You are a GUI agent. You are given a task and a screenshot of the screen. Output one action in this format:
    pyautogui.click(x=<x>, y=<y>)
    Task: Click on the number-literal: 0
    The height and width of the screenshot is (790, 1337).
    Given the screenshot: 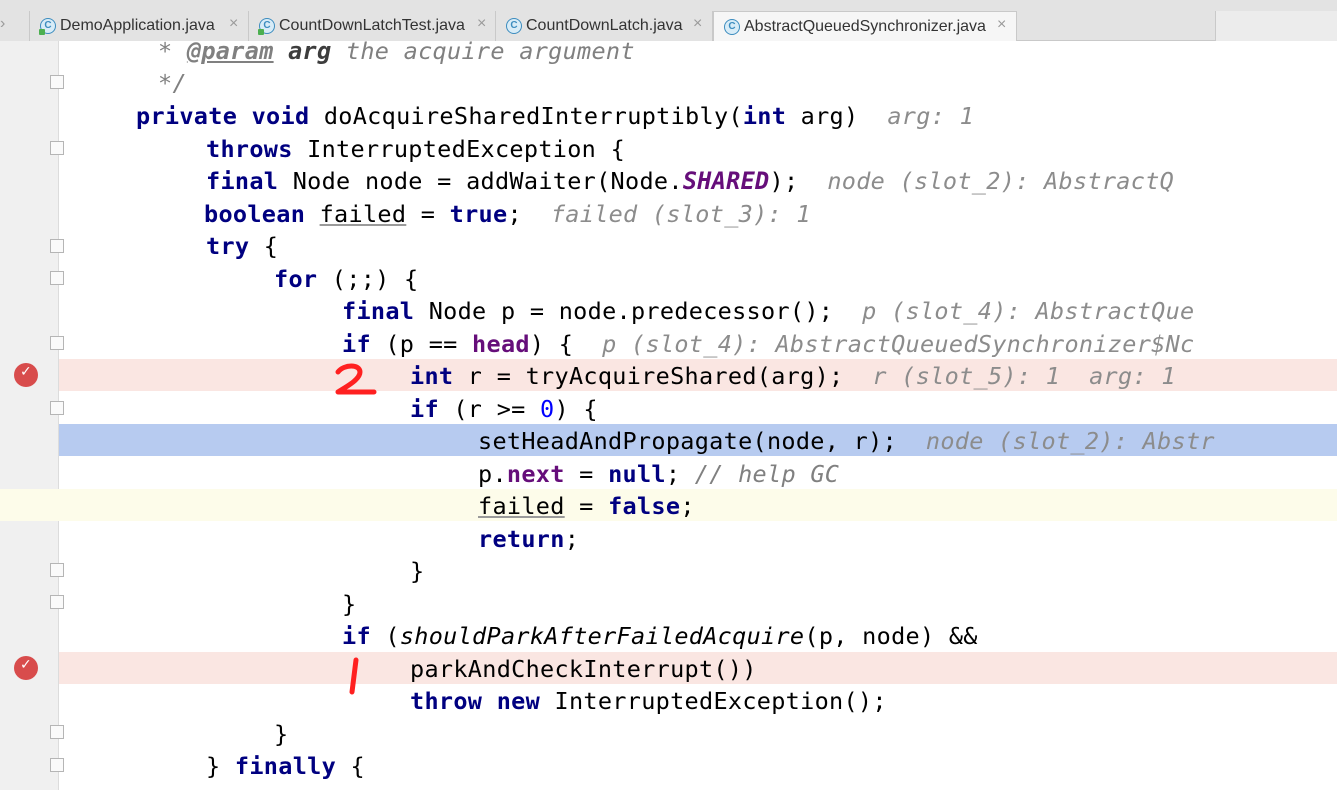 What is the action you would take?
    pyautogui.click(x=547, y=409)
    